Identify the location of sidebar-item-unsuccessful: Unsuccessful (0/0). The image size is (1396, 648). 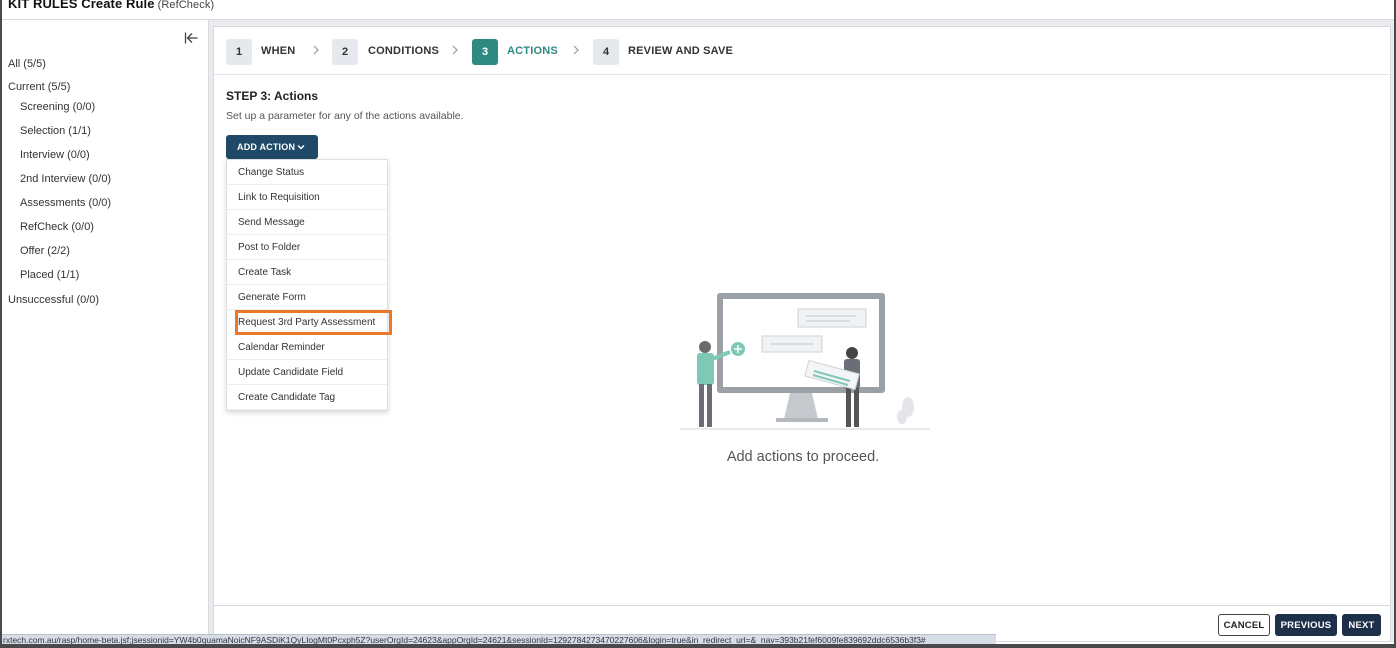
(53, 300).